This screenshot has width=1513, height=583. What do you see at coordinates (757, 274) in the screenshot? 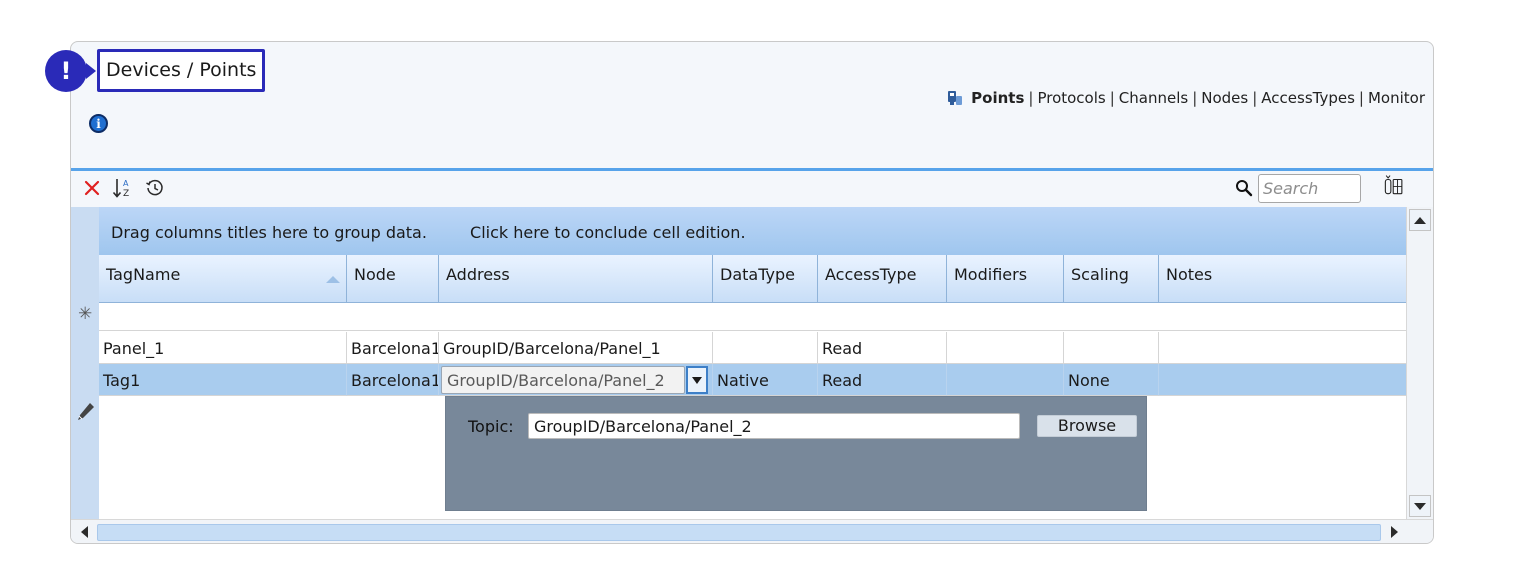
I see `column-header-label: DataType` at bounding box center [757, 274].